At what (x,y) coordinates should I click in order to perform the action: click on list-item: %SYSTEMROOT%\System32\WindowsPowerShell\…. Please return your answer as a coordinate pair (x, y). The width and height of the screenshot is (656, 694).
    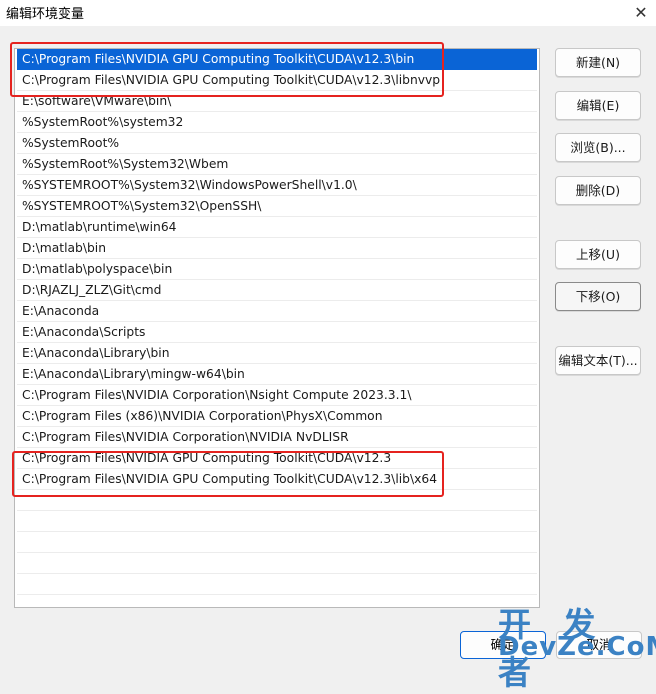
    Looking at the image, I should click on (277, 185).